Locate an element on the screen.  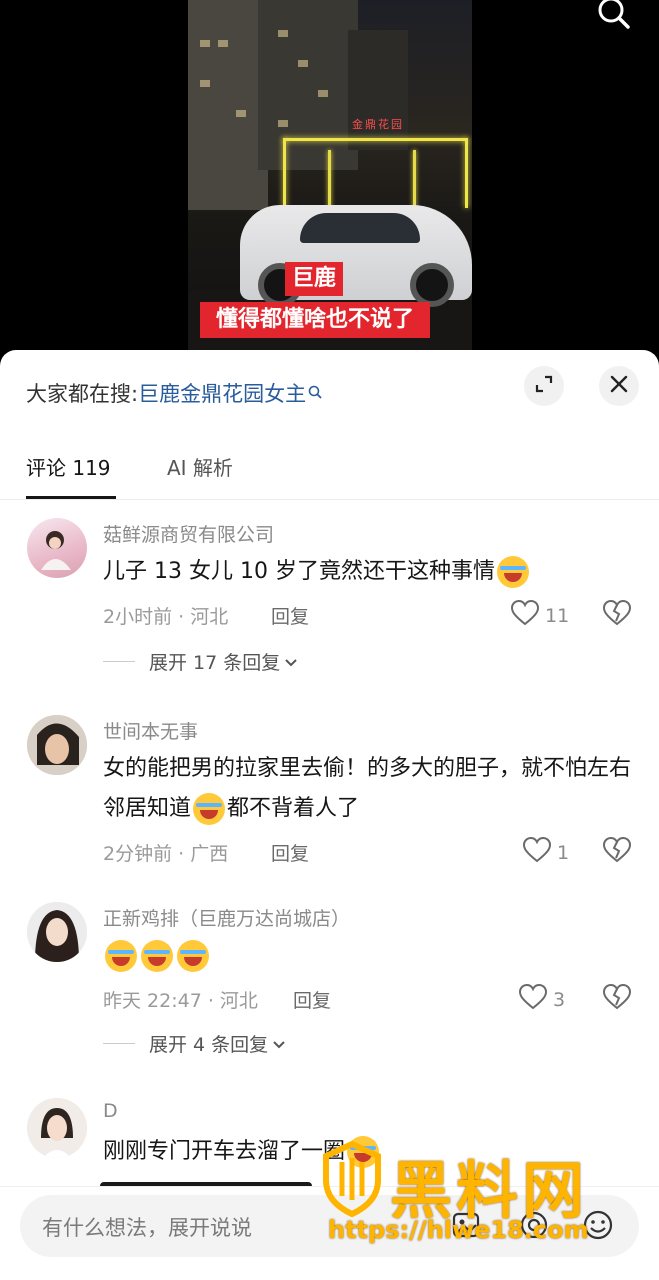
like-count: 11 is located at coordinates (557, 615).